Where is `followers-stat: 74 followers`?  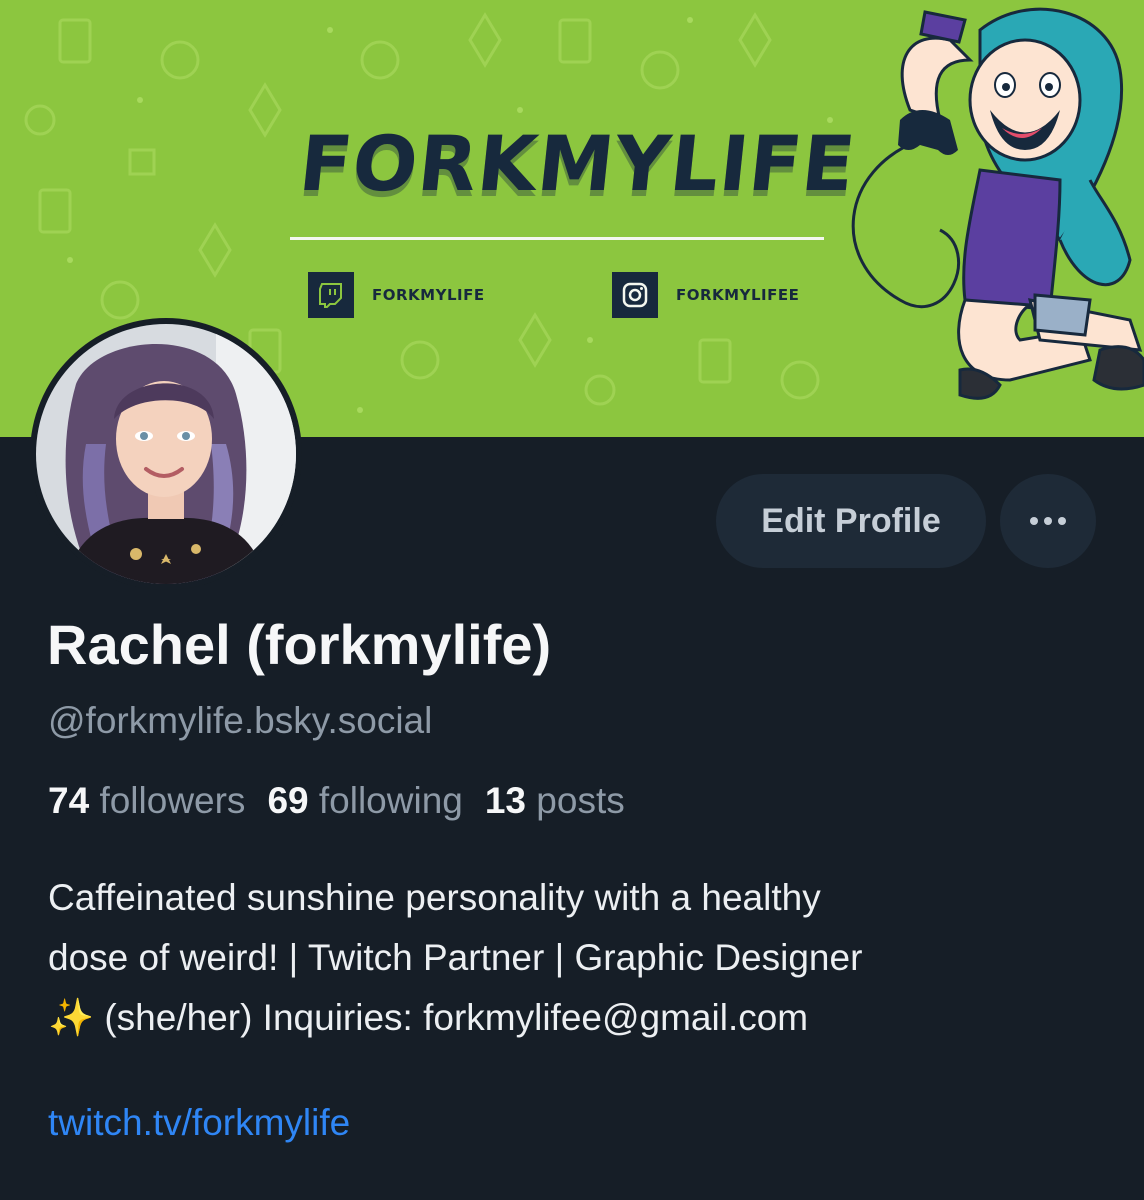 followers-stat: 74 followers is located at coordinates (146, 800).